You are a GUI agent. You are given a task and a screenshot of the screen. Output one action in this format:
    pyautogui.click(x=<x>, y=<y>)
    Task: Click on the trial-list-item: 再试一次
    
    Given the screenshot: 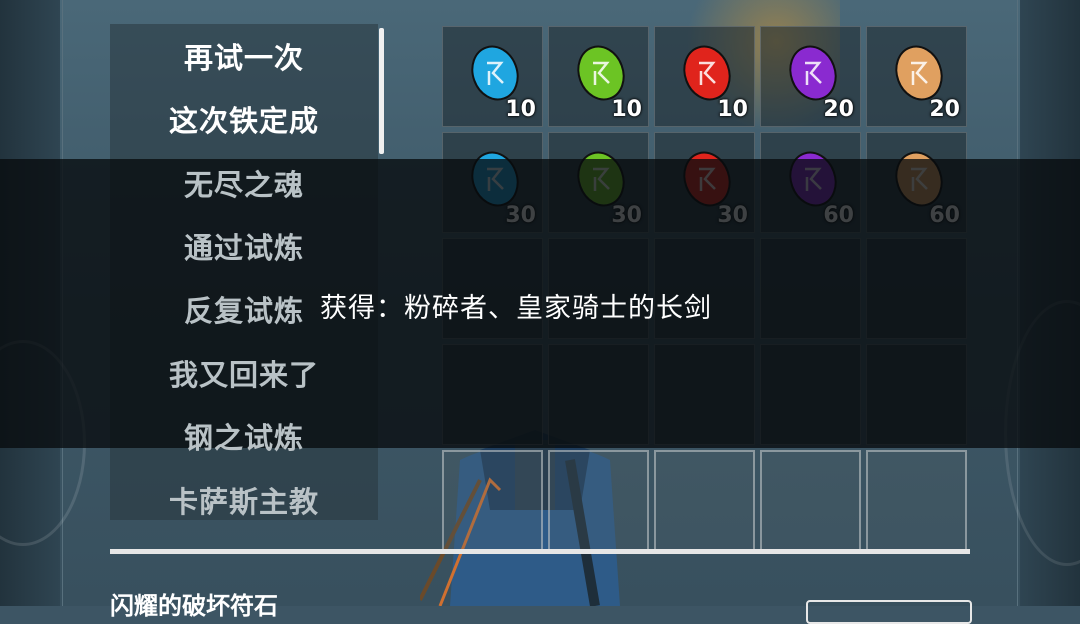 What is the action you would take?
    pyautogui.click(x=244, y=56)
    